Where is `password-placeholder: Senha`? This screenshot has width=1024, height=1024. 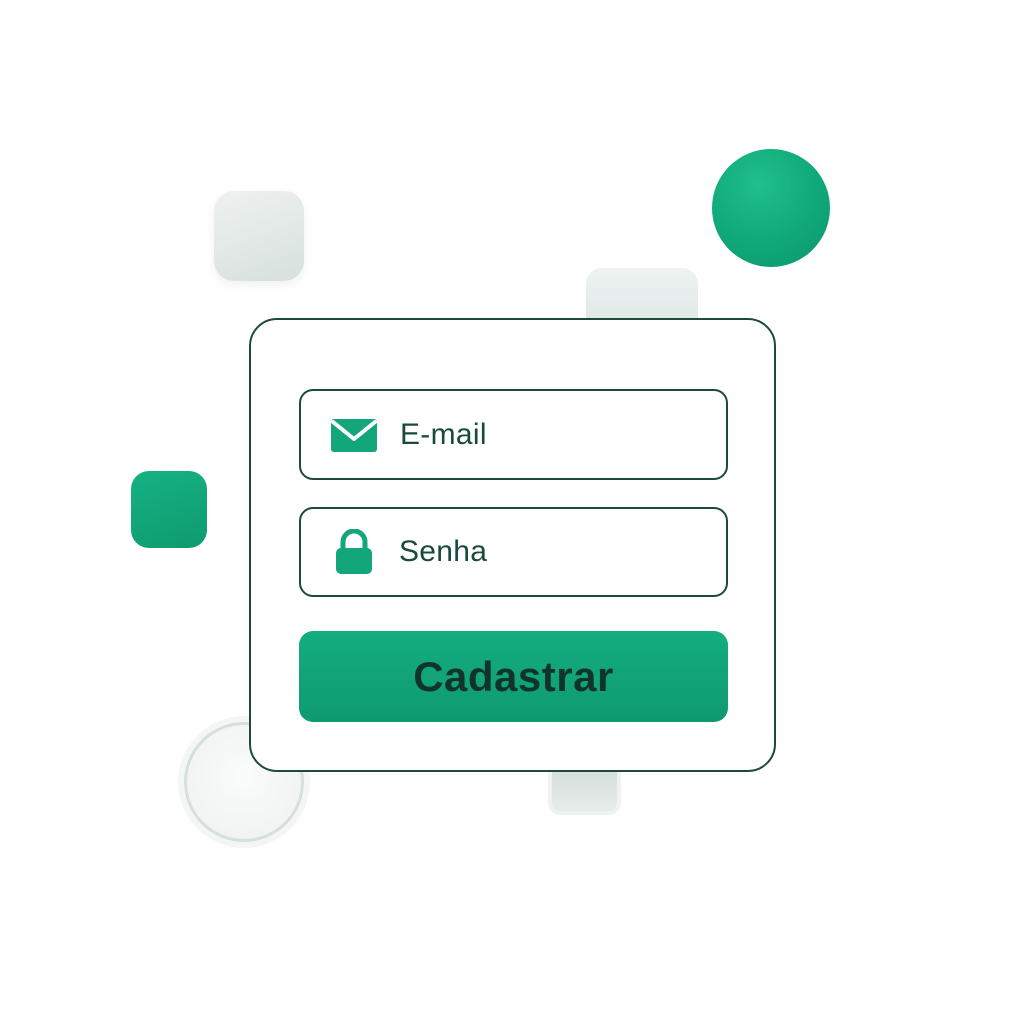 password-placeholder: Senha is located at coordinates (443, 551).